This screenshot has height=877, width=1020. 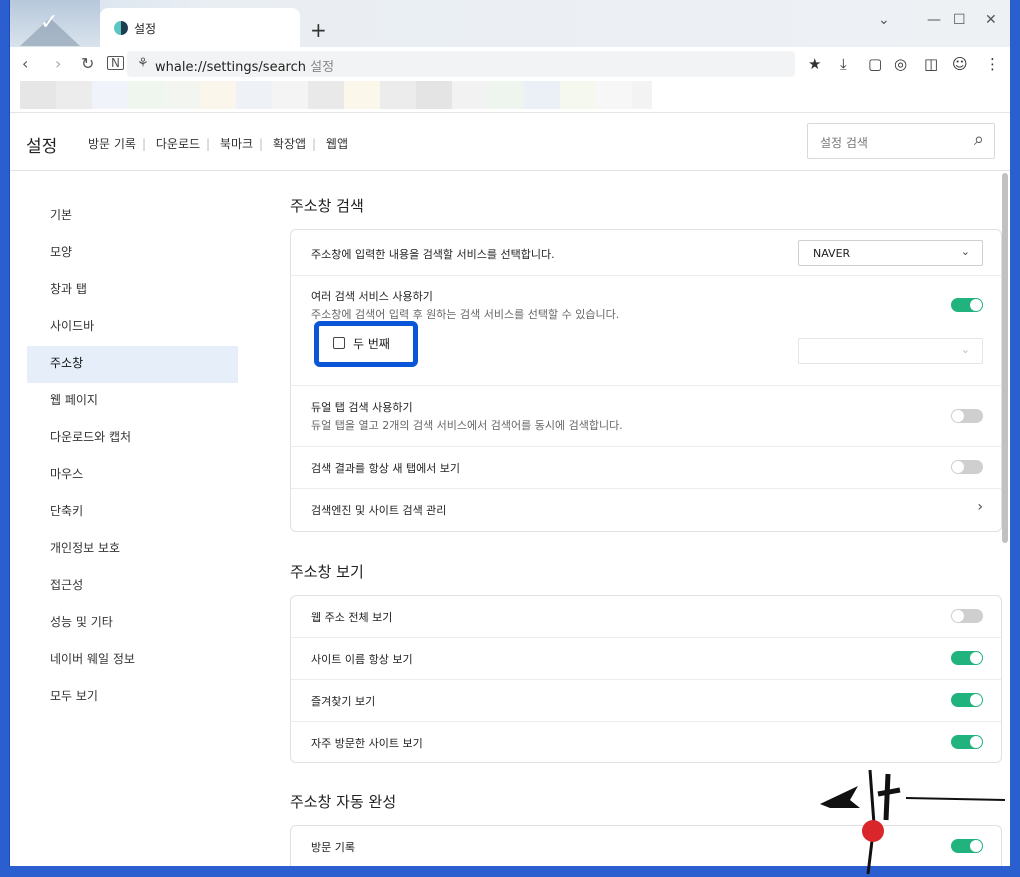 I want to click on whale-logo-icon: ✓, so click(x=49, y=22).